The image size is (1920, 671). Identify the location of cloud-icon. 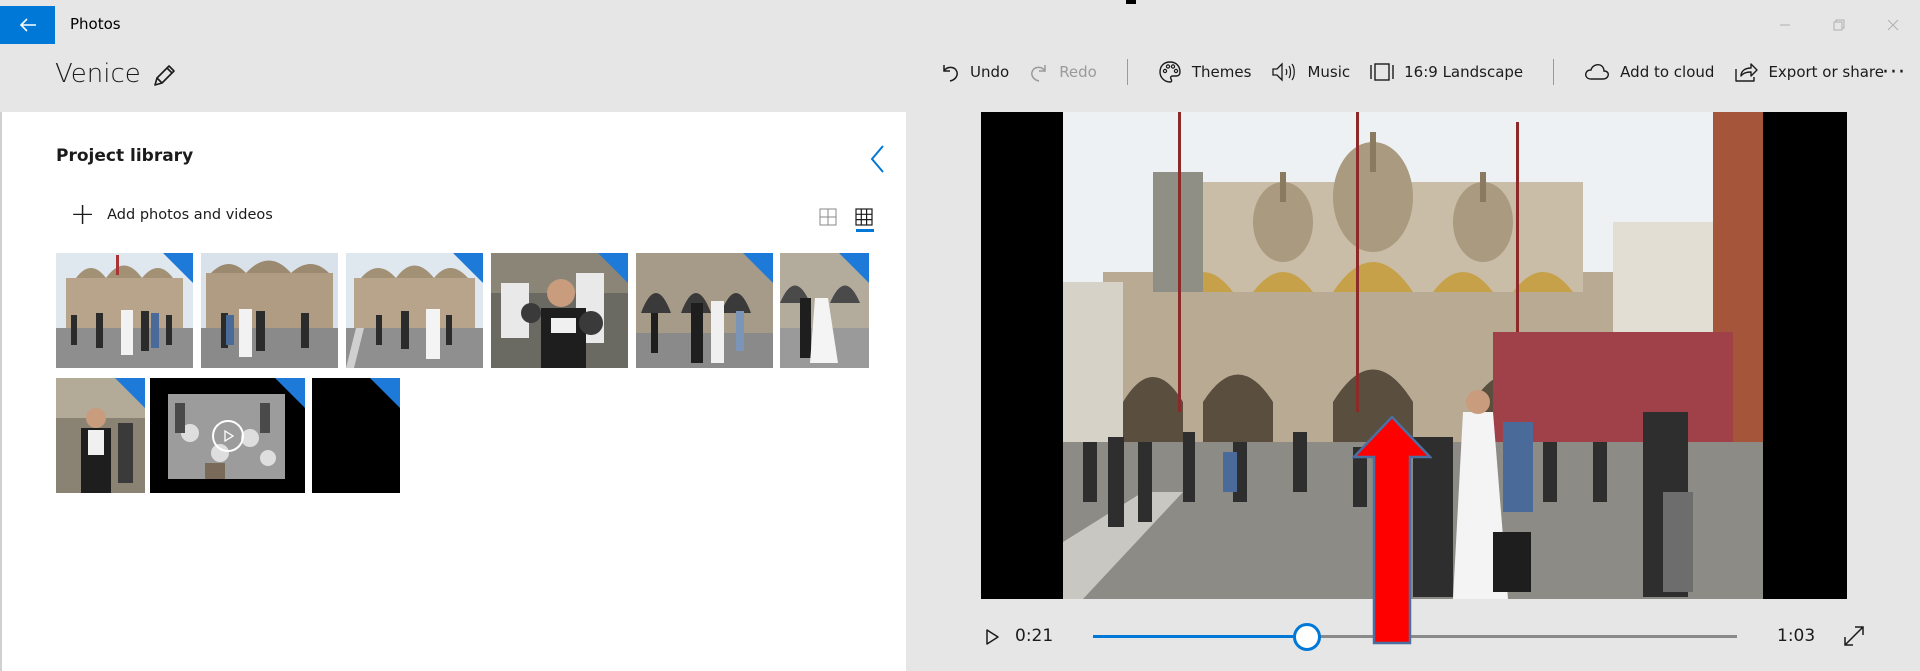
(1597, 72).